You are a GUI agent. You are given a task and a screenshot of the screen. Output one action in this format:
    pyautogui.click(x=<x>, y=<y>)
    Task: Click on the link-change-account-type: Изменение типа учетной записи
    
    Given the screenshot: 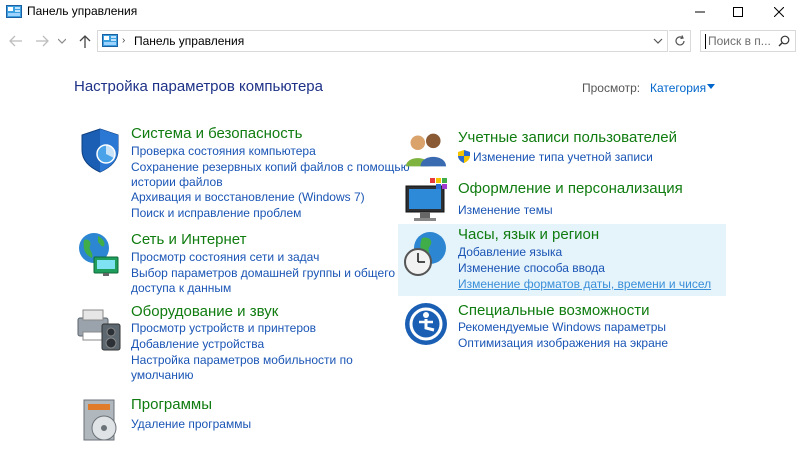 What is the action you would take?
    pyautogui.click(x=555, y=157)
    